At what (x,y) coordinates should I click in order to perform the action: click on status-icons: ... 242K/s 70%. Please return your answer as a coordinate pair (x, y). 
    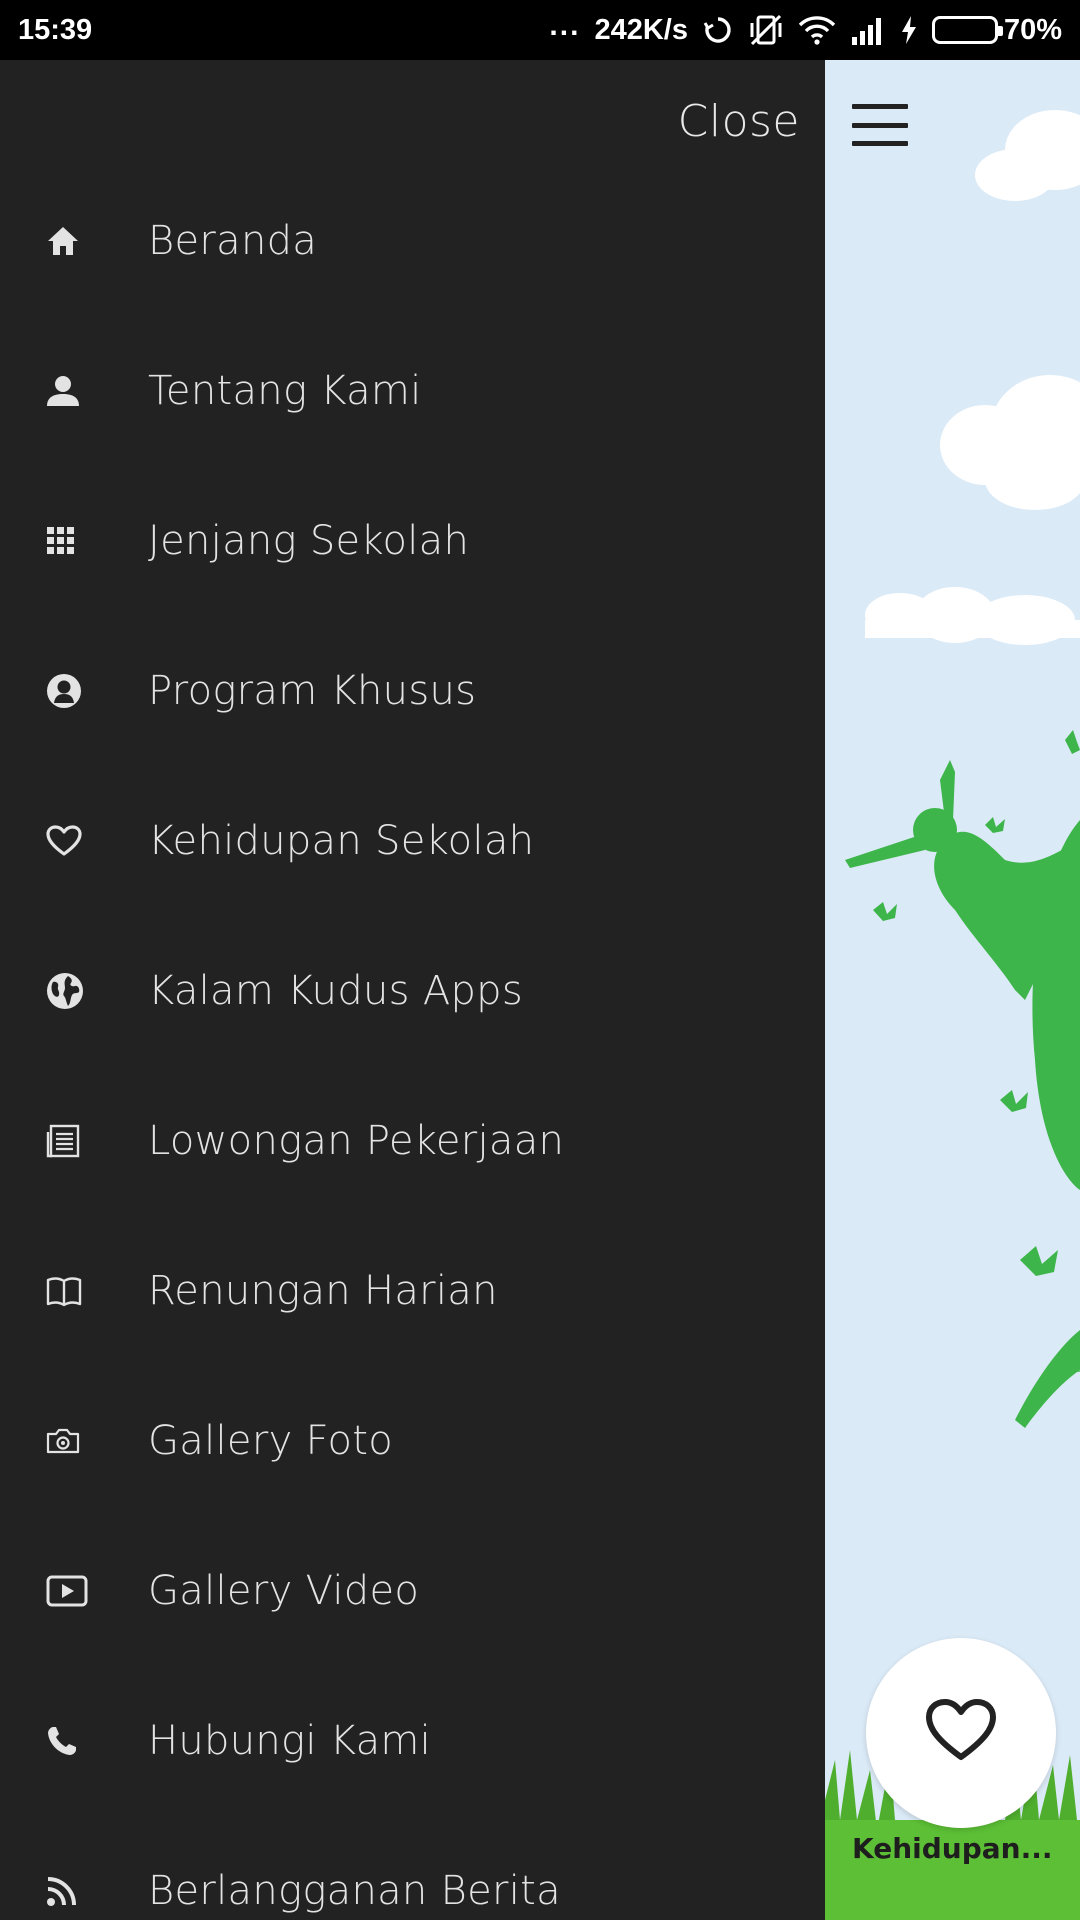
    Looking at the image, I should click on (805, 28).